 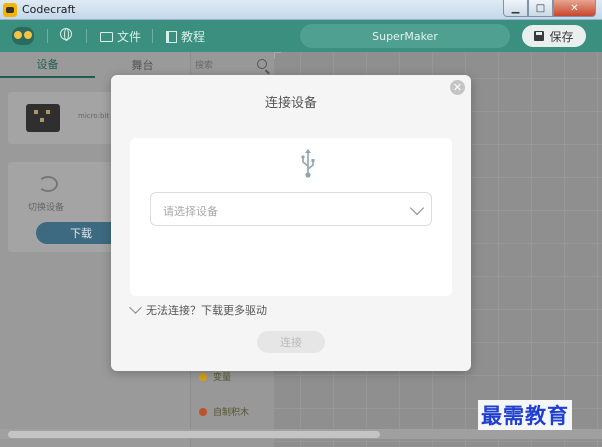 What do you see at coordinates (48, 184) in the screenshot?
I see `refresh-icon` at bounding box center [48, 184].